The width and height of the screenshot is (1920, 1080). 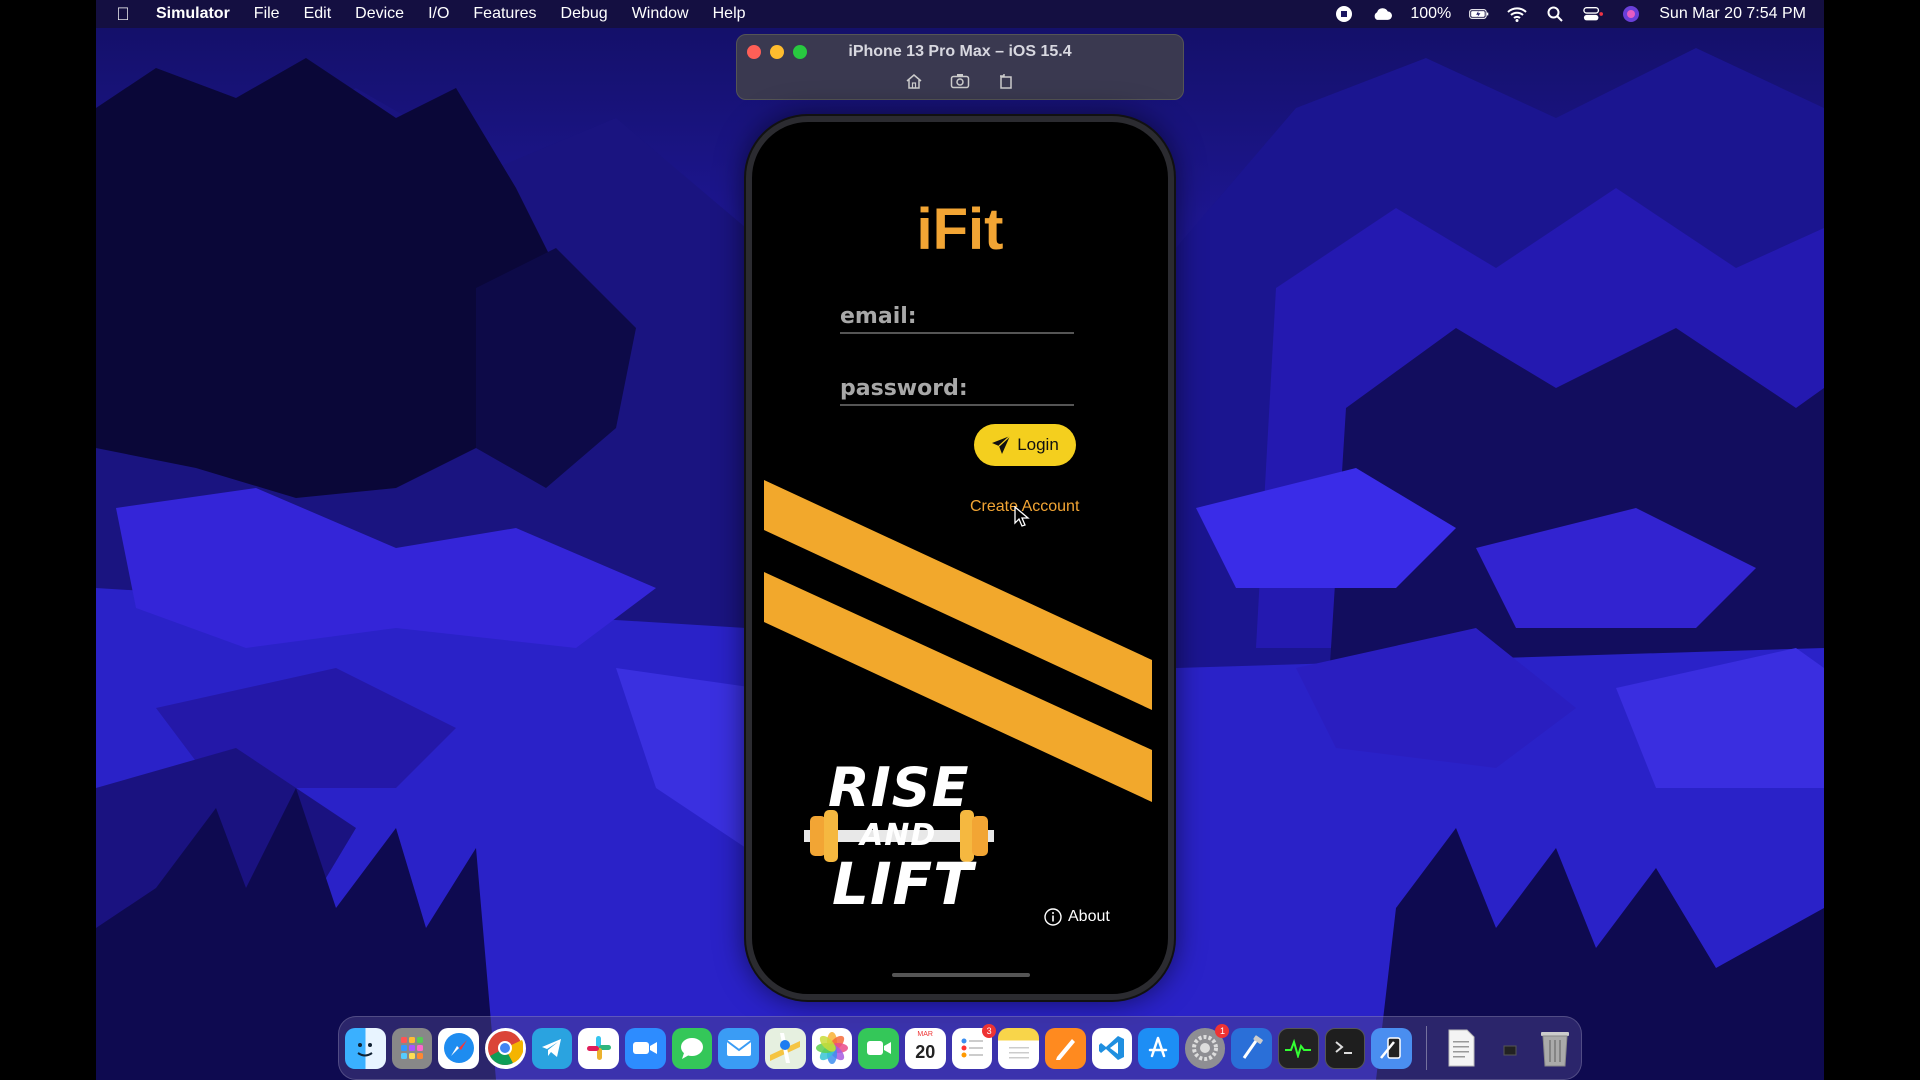 What do you see at coordinates (505, 1048) in the screenshot?
I see `chrome-icon` at bounding box center [505, 1048].